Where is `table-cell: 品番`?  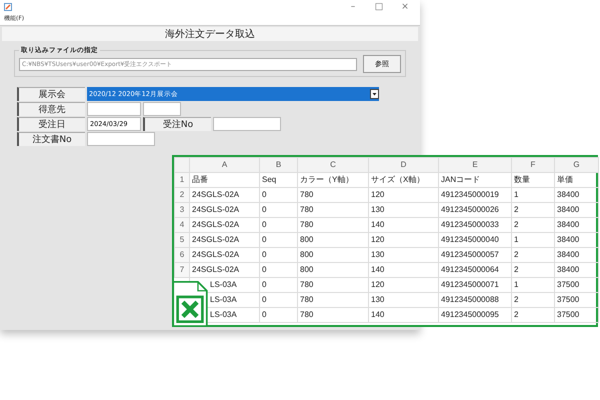
table-cell: 品番 is located at coordinates (225, 180).